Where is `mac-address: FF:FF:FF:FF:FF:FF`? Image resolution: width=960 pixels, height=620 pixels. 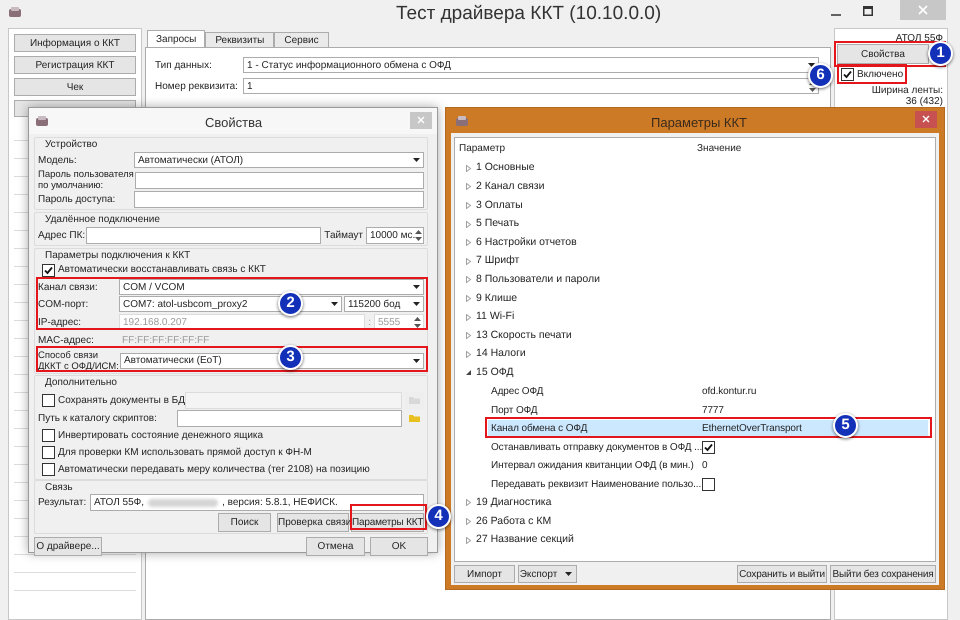 mac-address: FF:FF:FF:FF:FF:FF is located at coordinates (165, 341).